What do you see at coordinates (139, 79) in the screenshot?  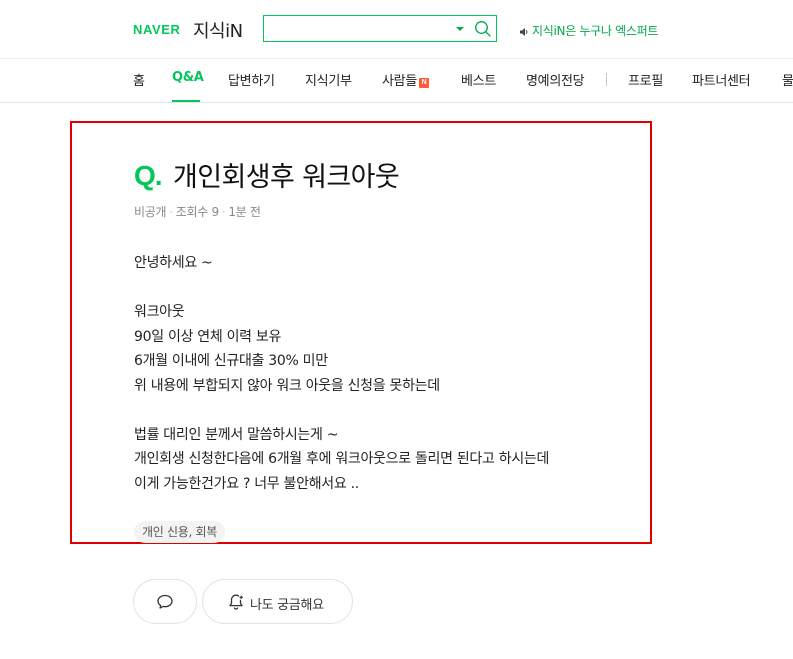 I see `nav-home: 홈` at bounding box center [139, 79].